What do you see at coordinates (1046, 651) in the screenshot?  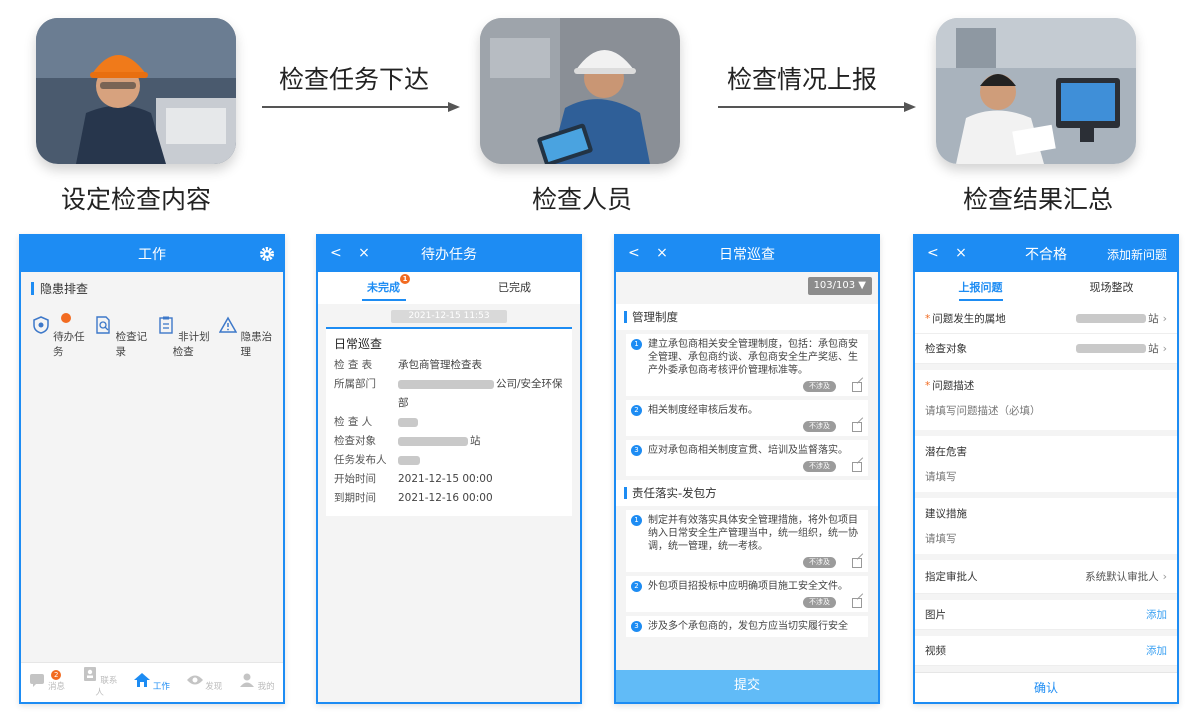 I see `video-field: 视频 添加` at bounding box center [1046, 651].